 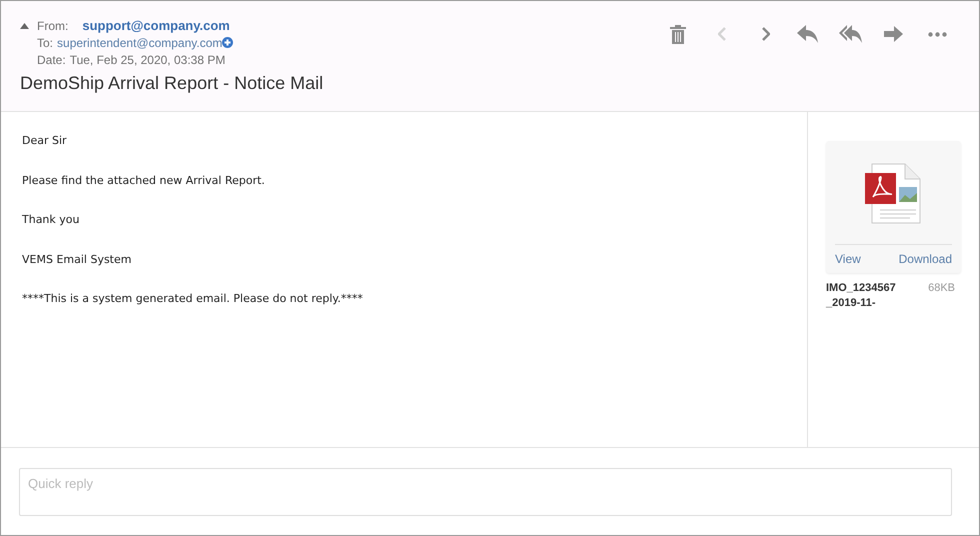 What do you see at coordinates (156, 26) in the screenshot?
I see `sender-address: support@company.com` at bounding box center [156, 26].